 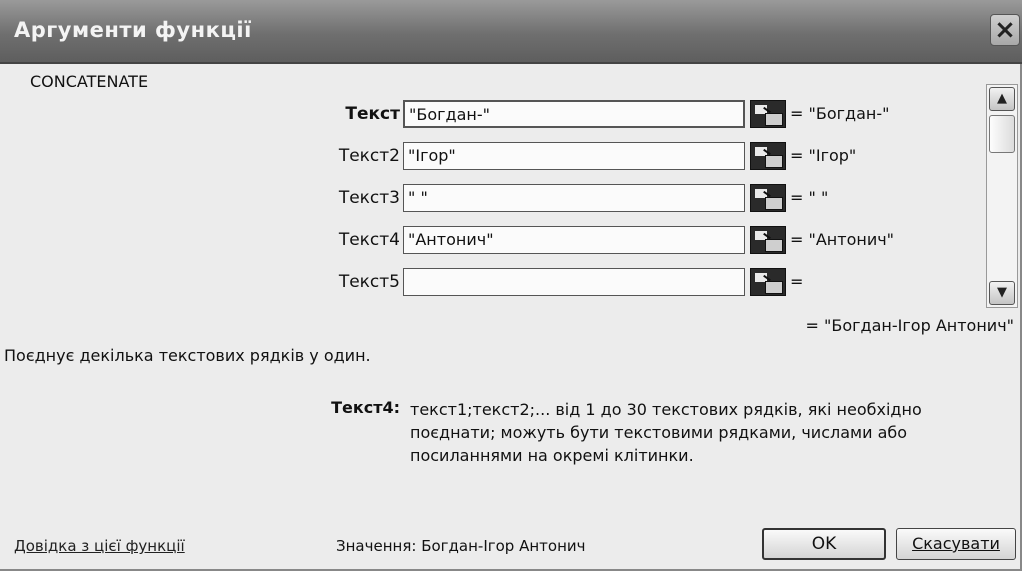 I want to click on range-select-button-text2, so click(x=768, y=156).